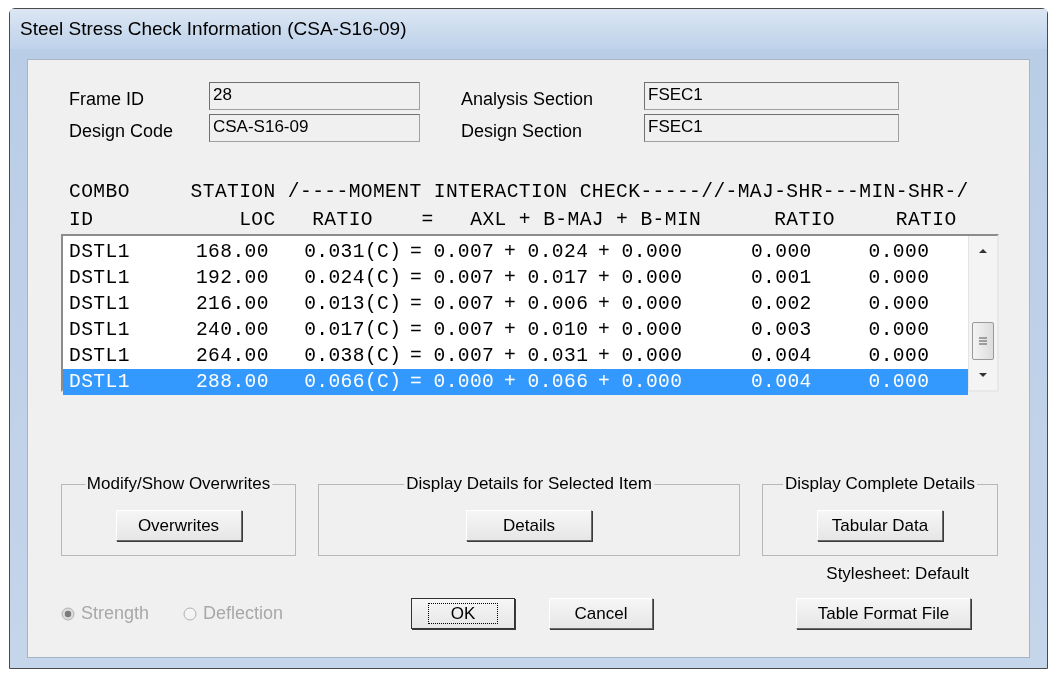 The image size is (1058, 683). I want to click on table-format-button: Table Format File, so click(883, 613).